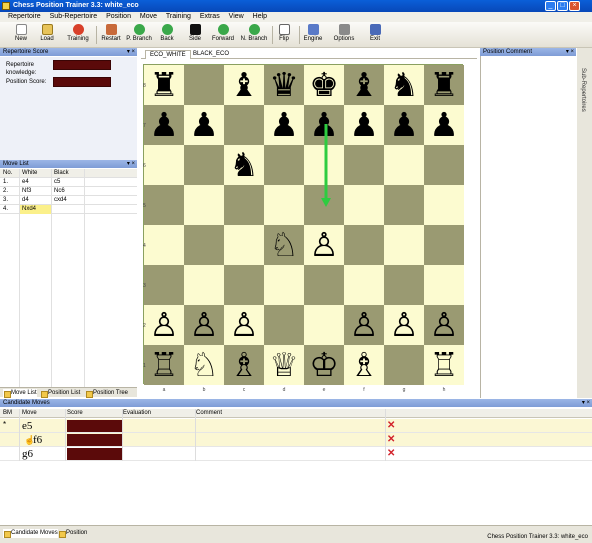 The height and width of the screenshot is (543, 592). What do you see at coordinates (537, 537) in the screenshot?
I see `status-text: Chess Position Trainer 3.3: white_eco` at bounding box center [537, 537].